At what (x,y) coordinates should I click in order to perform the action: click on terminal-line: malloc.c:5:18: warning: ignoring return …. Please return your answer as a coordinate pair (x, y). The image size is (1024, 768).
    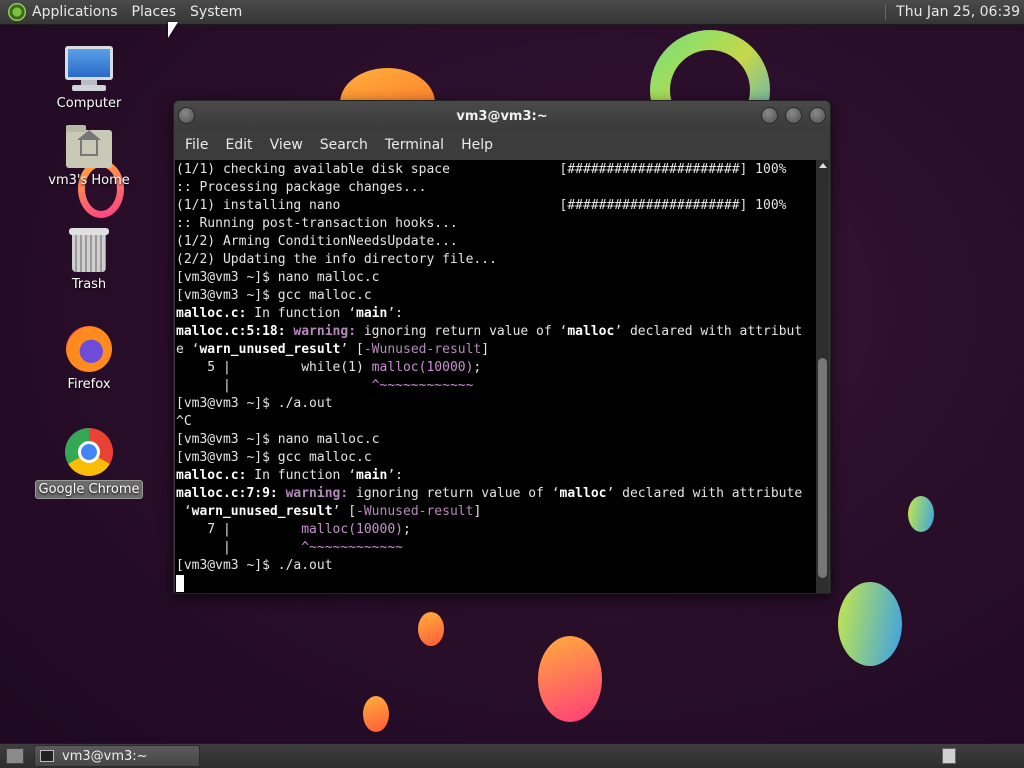
    Looking at the image, I should click on (489, 331).